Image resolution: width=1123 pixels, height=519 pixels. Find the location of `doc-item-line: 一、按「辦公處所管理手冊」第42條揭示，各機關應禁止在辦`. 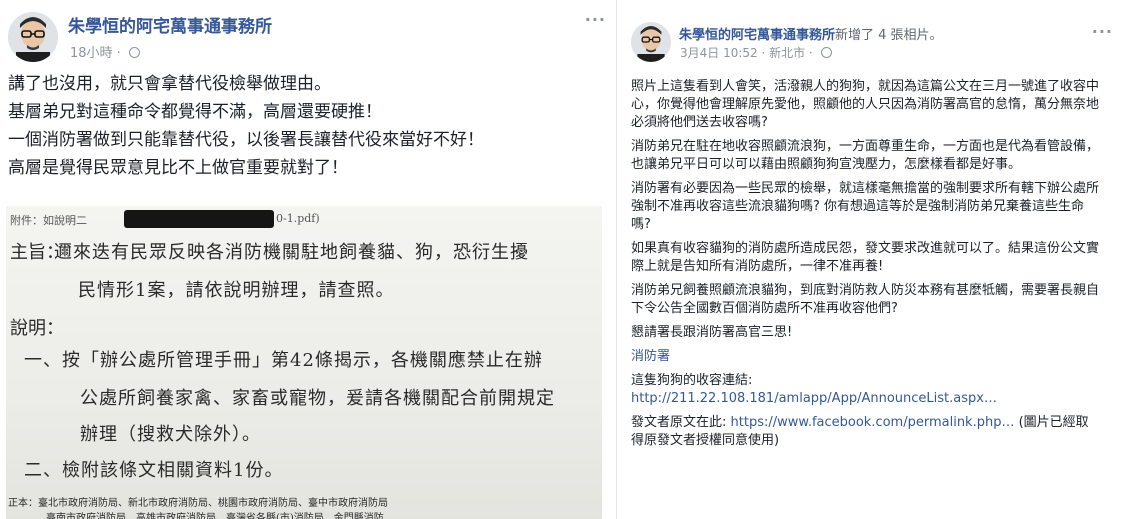

doc-item-line: 一、按「辦公處所管理手冊」第42條揭示，各機關應禁止在辦 is located at coordinates (283, 360).